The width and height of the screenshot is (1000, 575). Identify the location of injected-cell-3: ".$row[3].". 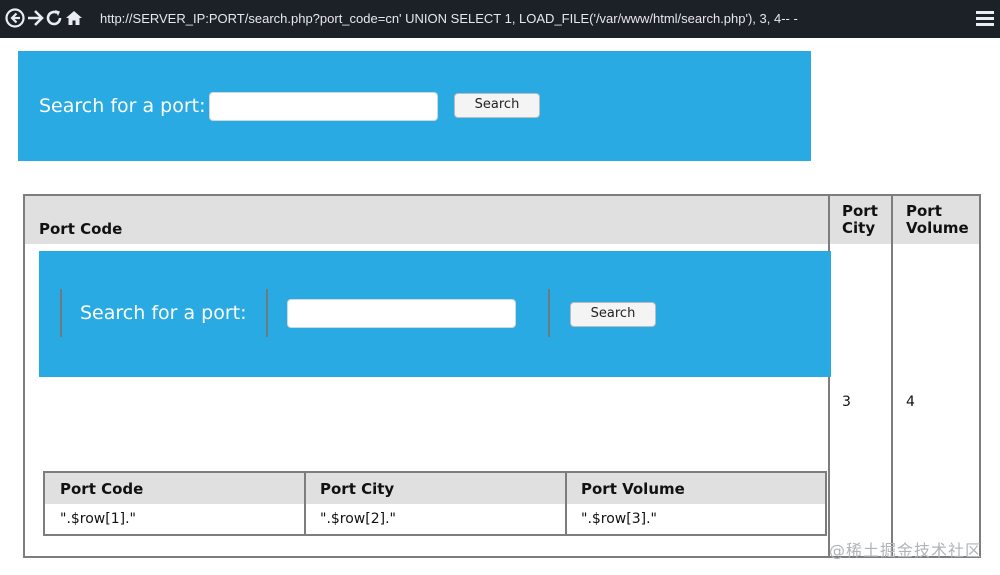
(619, 519).